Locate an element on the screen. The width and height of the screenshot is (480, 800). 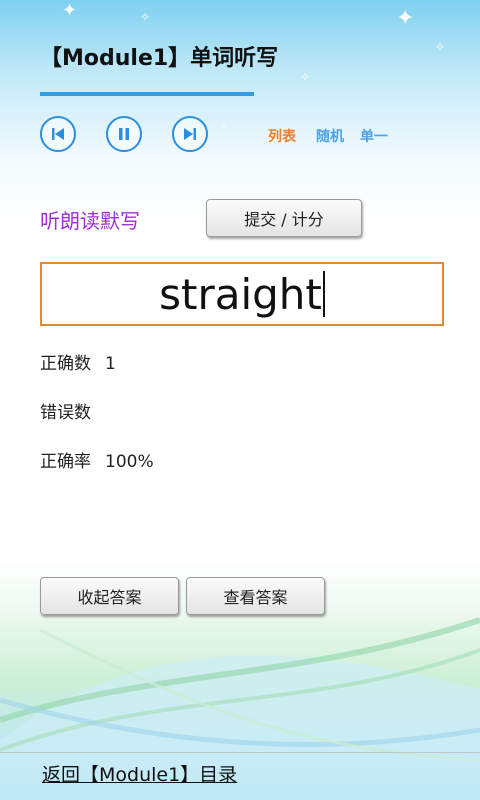
view-answer-button: 查看答案 is located at coordinates (255, 596).